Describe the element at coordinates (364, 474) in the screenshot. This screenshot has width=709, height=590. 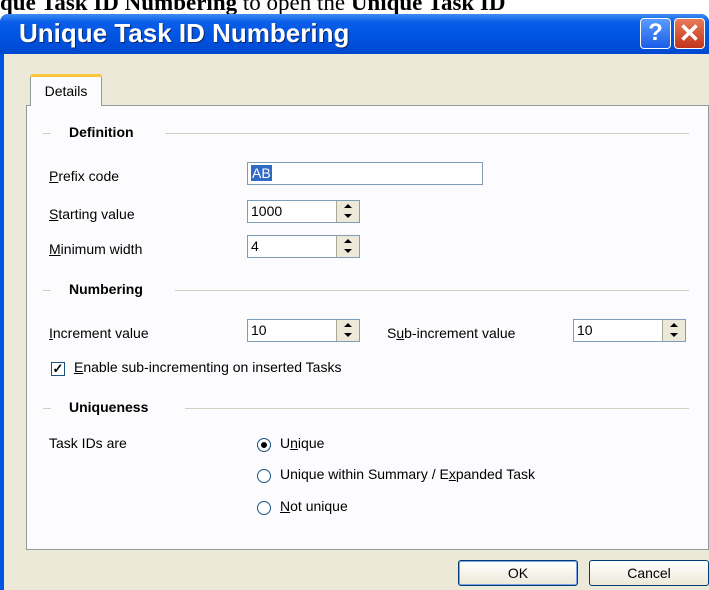
I see `radio-within-label-a: Unique within Summary / E` at that location.